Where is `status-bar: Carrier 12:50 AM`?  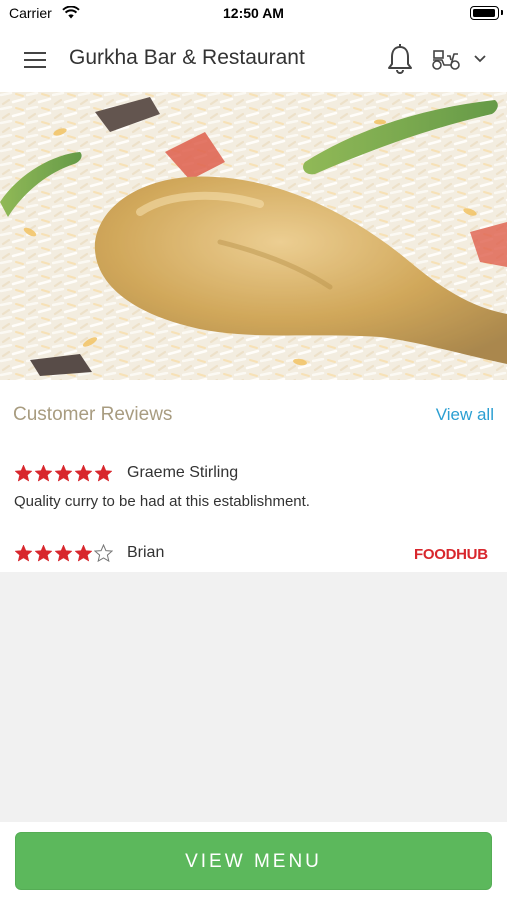
status-bar: Carrier 12:50 AM is located at coordinates (253, 14).